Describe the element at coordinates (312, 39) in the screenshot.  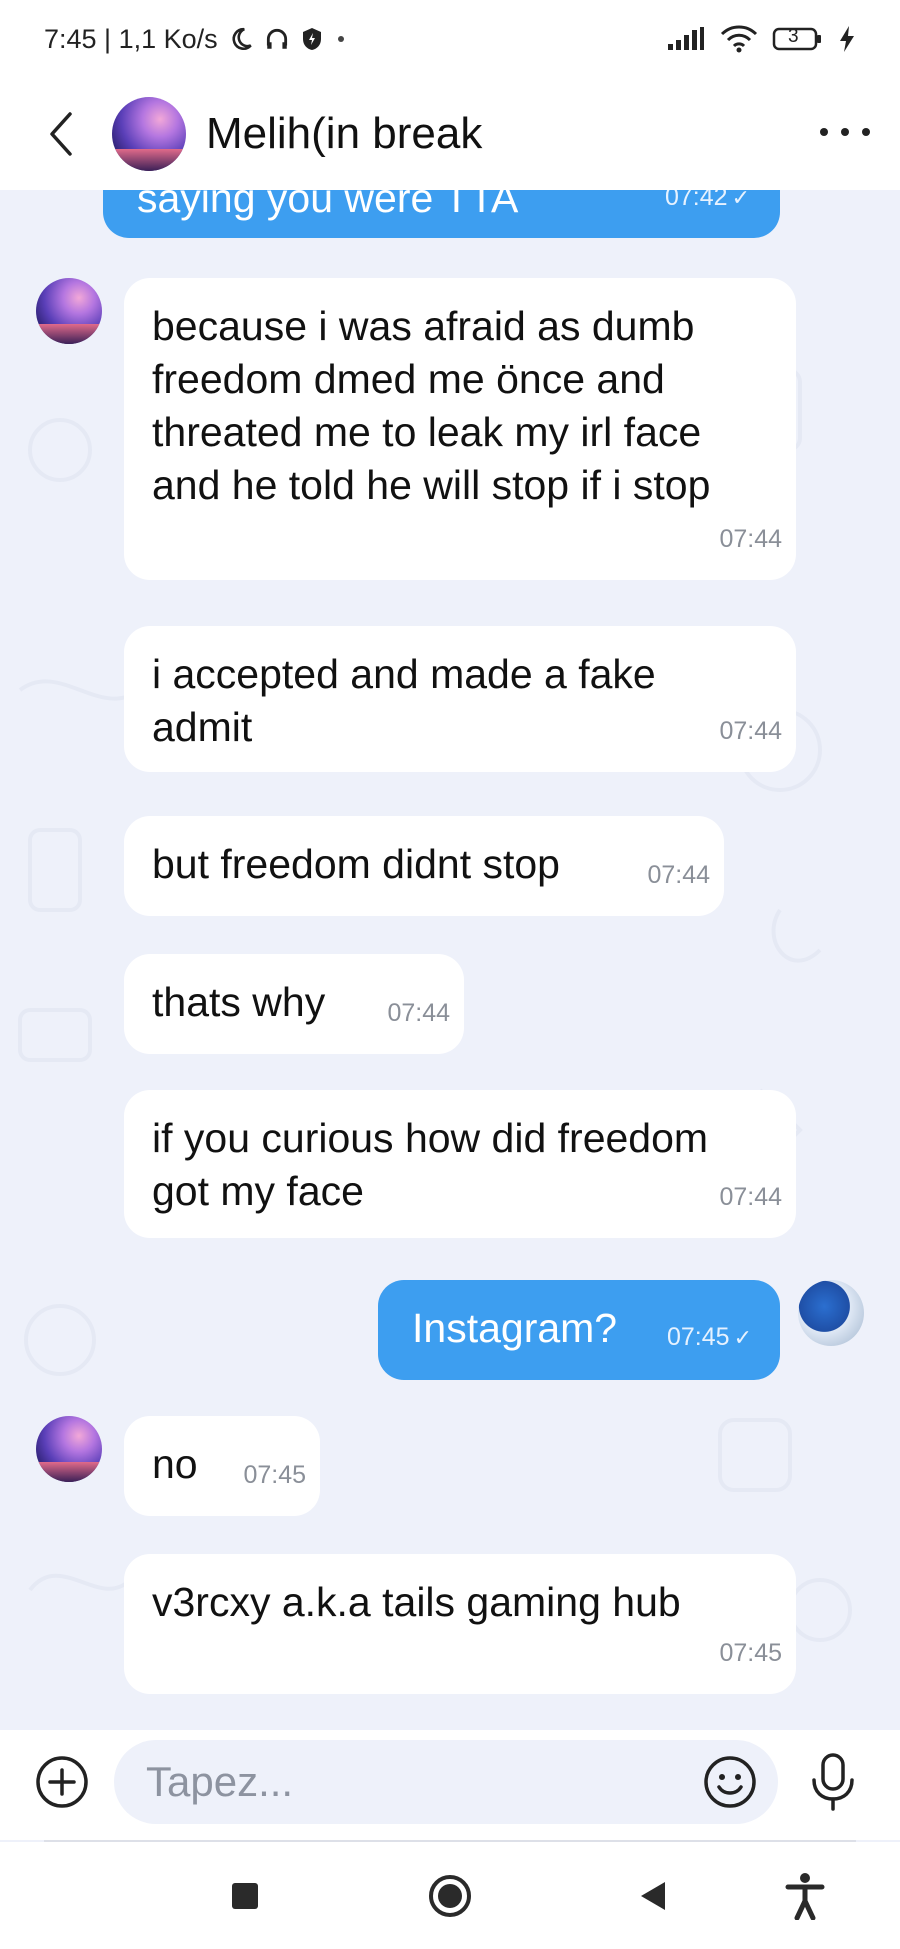
I see `shield-icon` at that location.